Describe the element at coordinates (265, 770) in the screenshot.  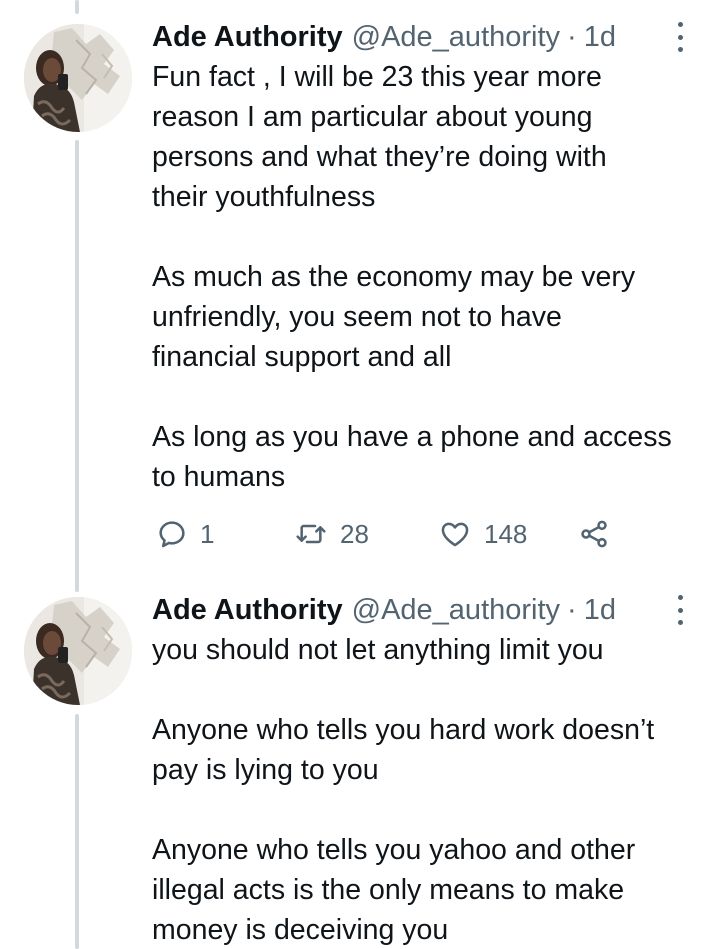
I see `text-line: pay is lying to you` at that location.